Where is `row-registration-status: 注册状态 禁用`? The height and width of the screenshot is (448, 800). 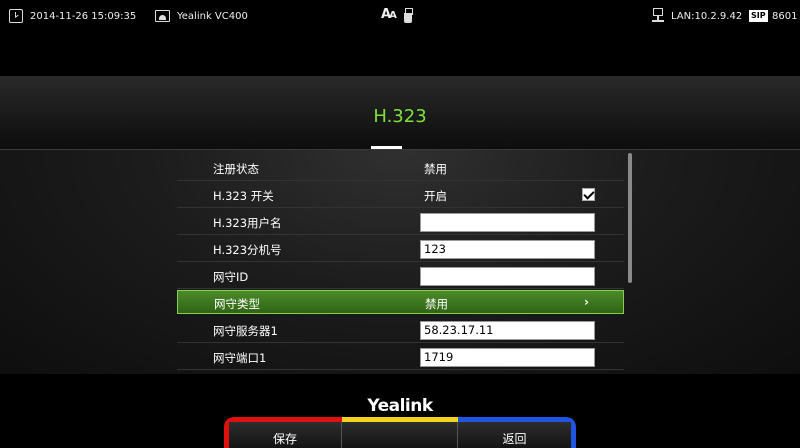
row-registration-status: 注册状态 禁用 is located at coordinates (400, 167).